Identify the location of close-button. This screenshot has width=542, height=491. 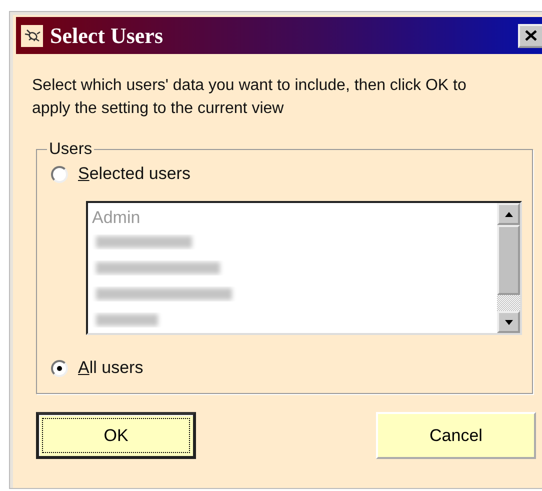
(530, 36).